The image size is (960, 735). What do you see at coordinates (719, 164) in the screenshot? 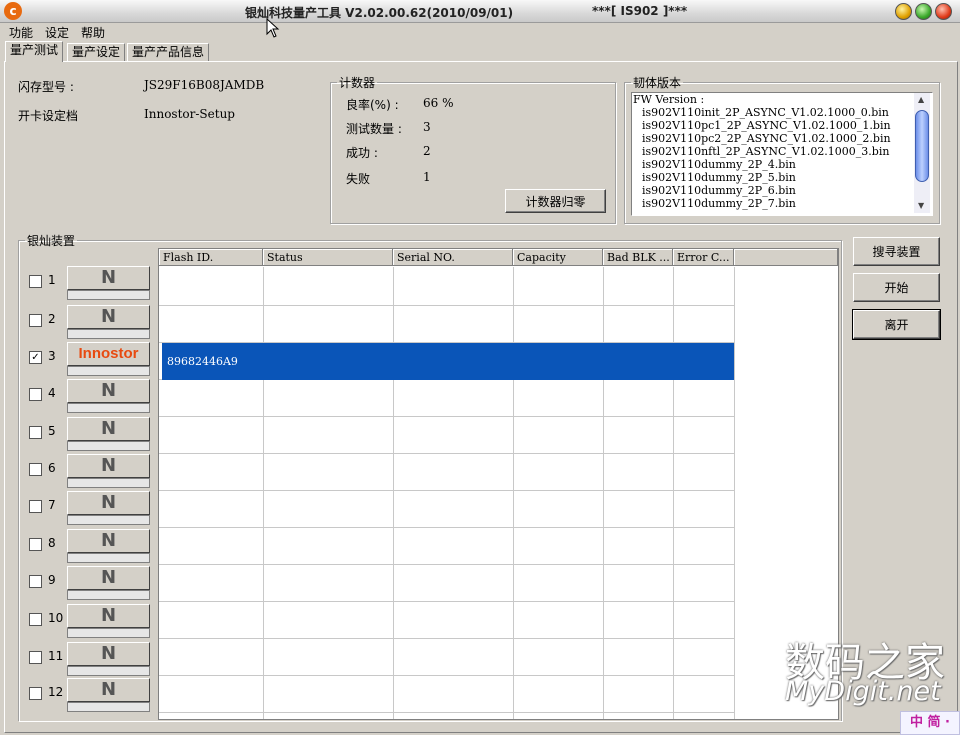
I see `firmware-line: is902V110dummy_2P_4.bin` at bounding box center [719, 164].